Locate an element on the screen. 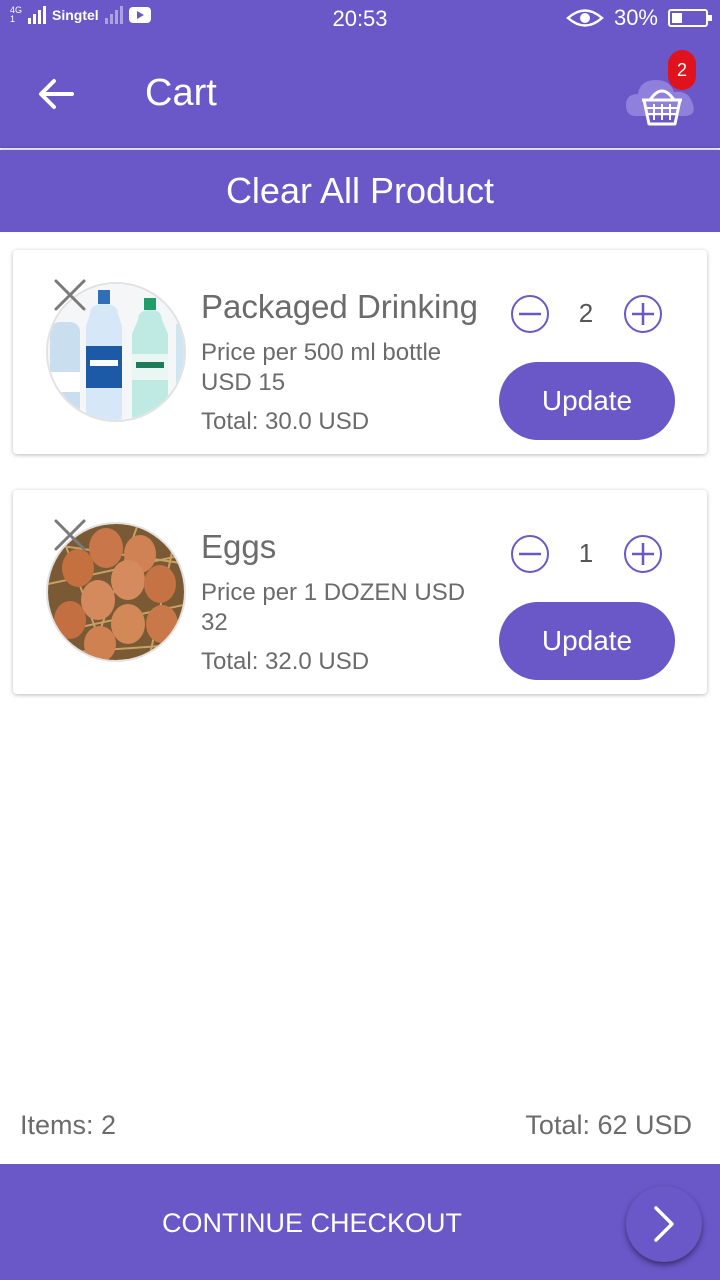 Image resolution: width=720 pixels, height=1280 pixels. grand-total: Total: 62 USD is located at coordinates (608, 1125).